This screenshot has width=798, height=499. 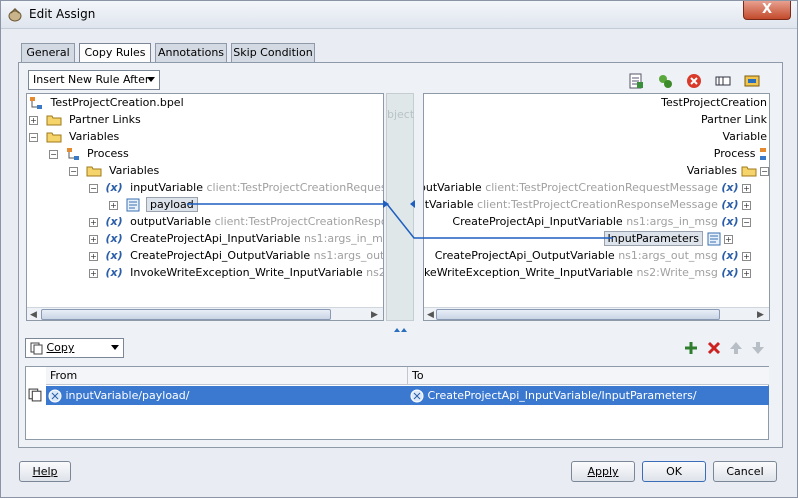 What do you see at coordinates (603, 471) in the screenshot?
I see `apply-button: Apply` at bounding box center [603, 471].